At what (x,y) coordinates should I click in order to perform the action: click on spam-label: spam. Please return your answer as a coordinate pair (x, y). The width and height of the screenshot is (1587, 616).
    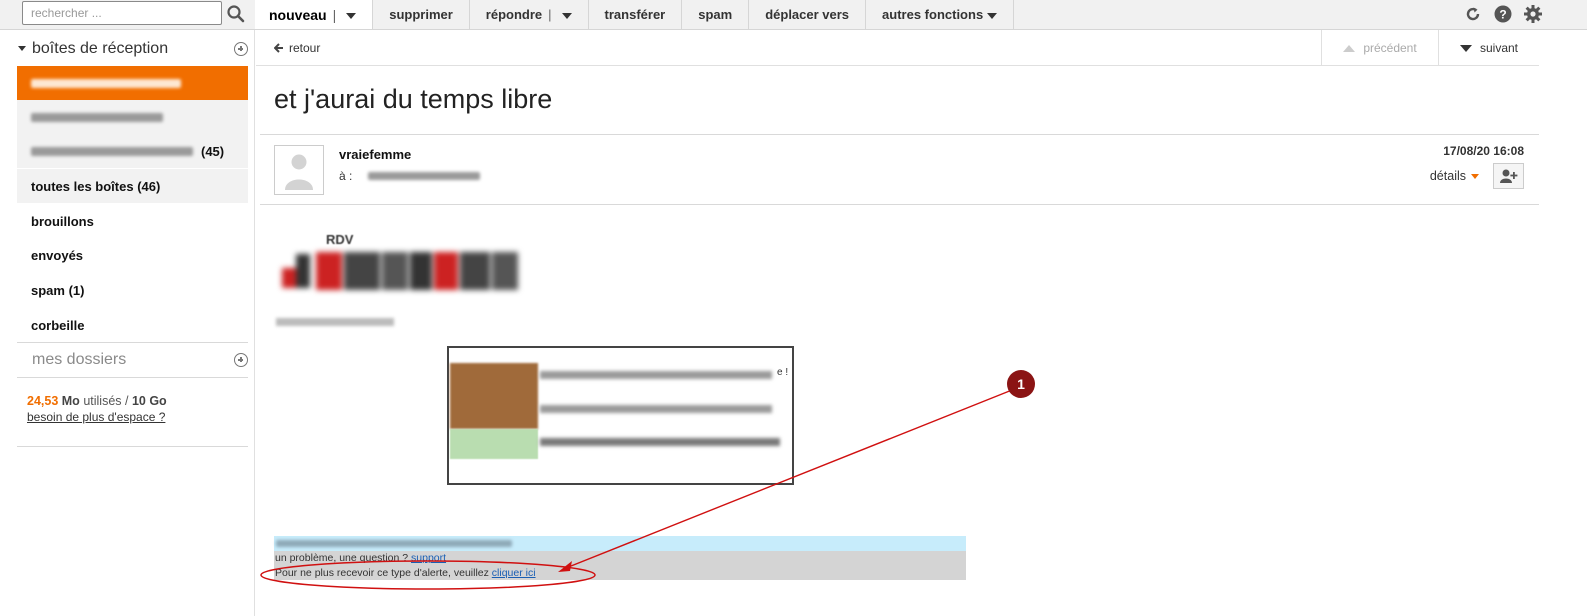
    Looking at the image, I should click on (715, 14).